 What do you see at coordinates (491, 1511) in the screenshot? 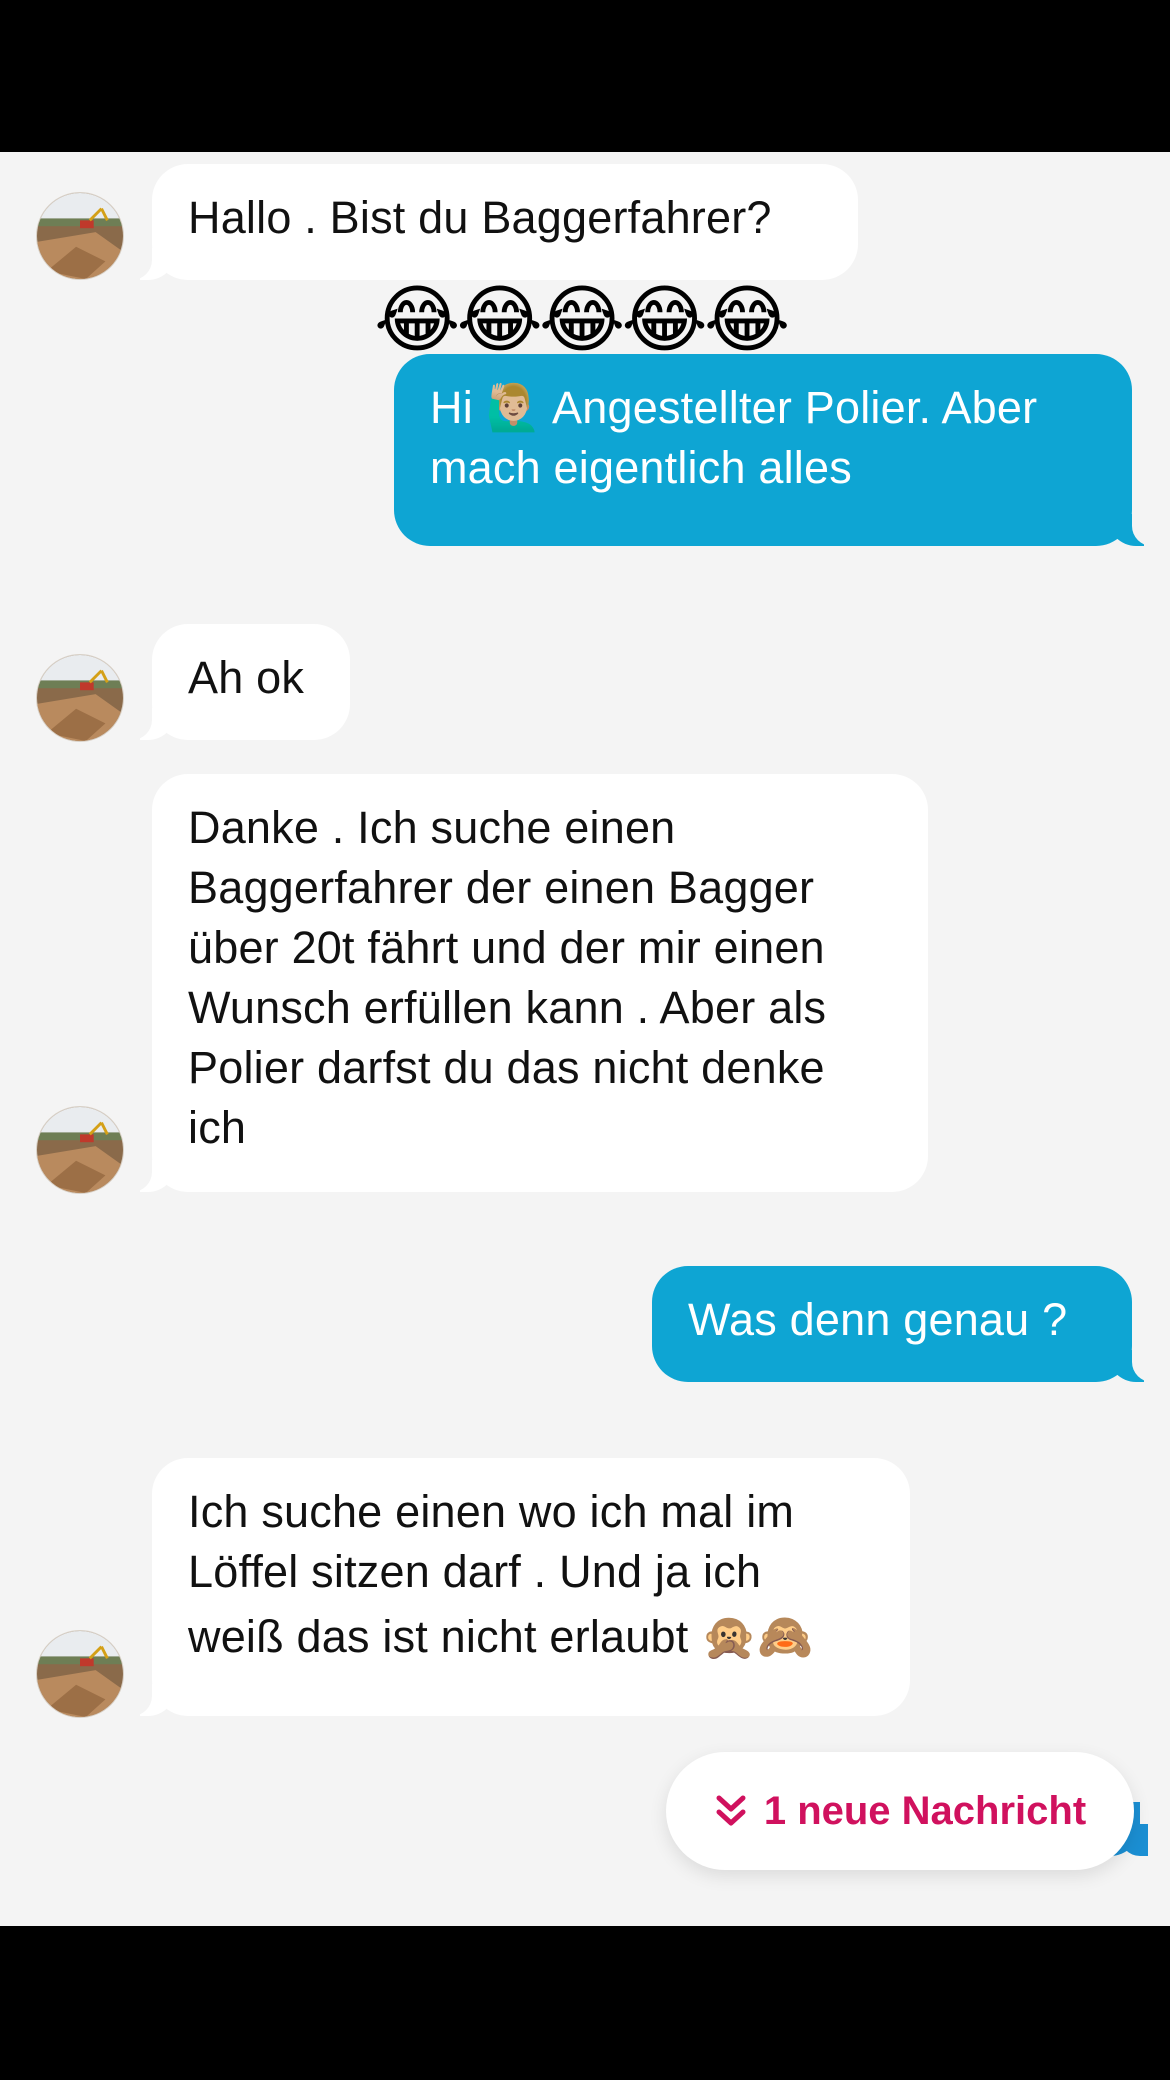
I see `message-text-line: Ich suche einen wo ich mal im` at bounding box center [491, 1511].